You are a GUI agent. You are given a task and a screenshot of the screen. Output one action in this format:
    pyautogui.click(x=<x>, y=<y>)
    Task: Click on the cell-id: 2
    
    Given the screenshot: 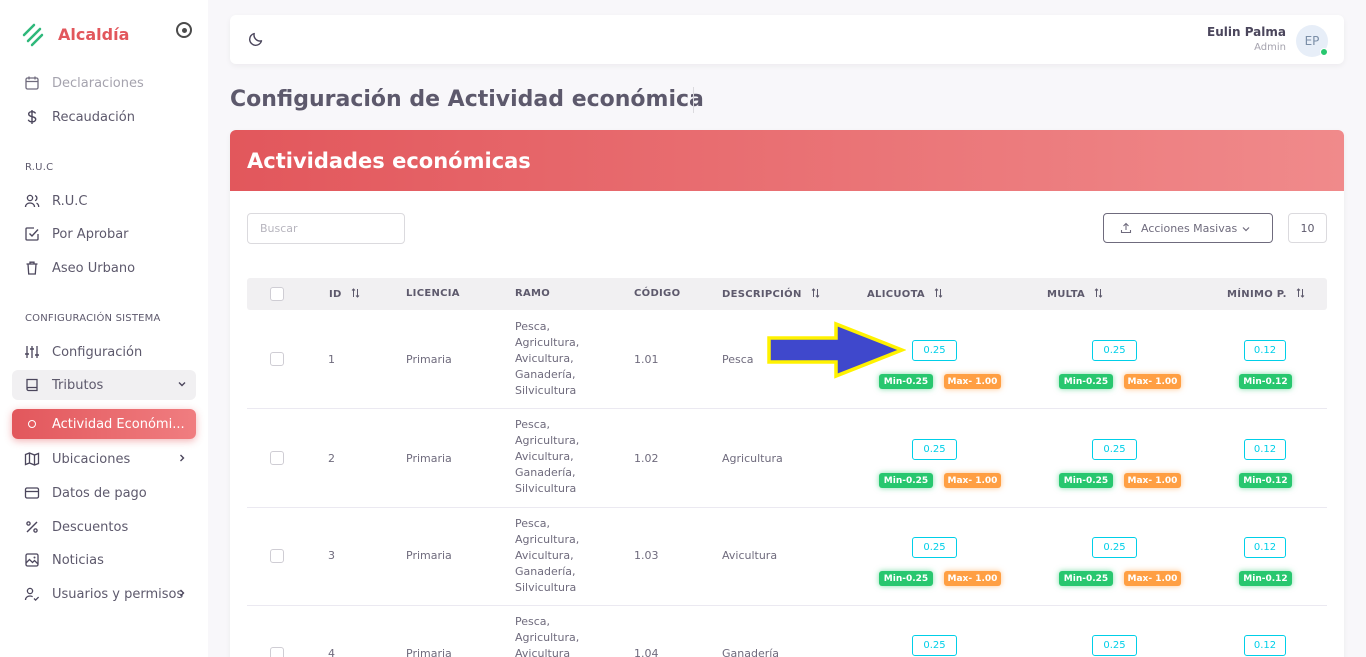 What is the action you would take?
    pyautogui.click(x=331, y=458)
    